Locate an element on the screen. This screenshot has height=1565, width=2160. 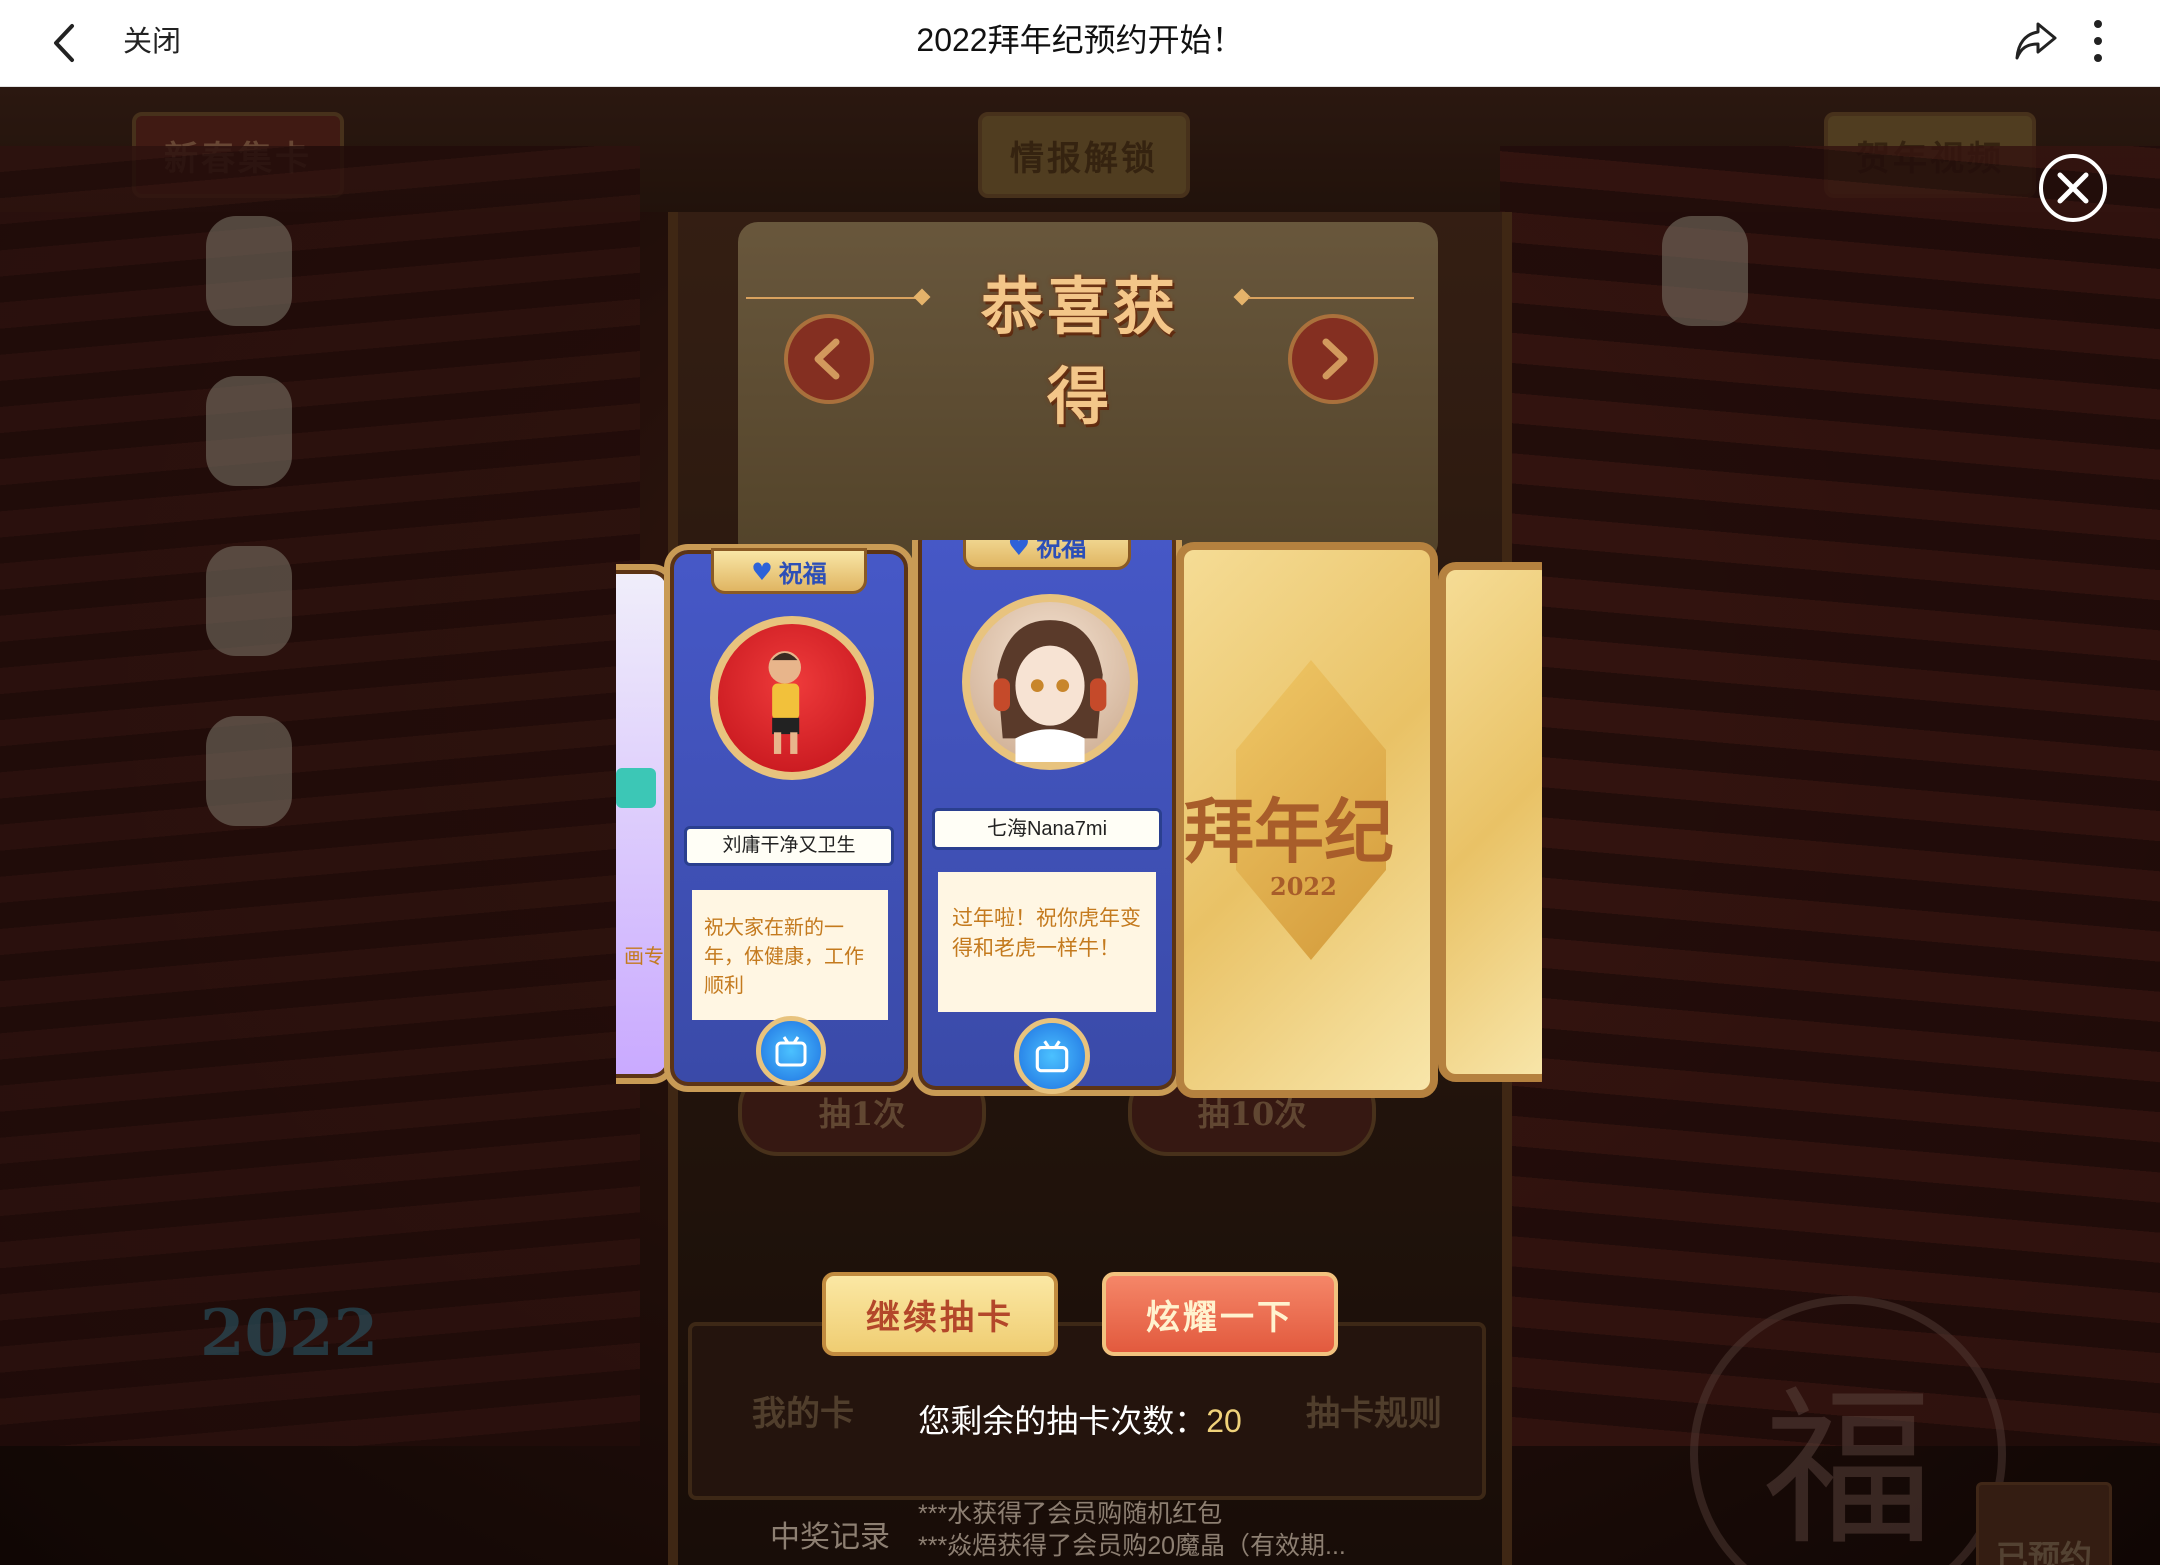
share-icon is located at coordinates (2036, 41).